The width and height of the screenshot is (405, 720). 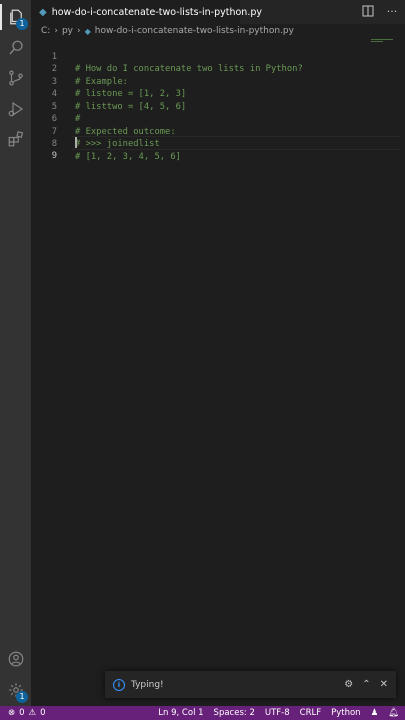 I want to click on warning-icon: ⚠, so click(x=32, y=713).